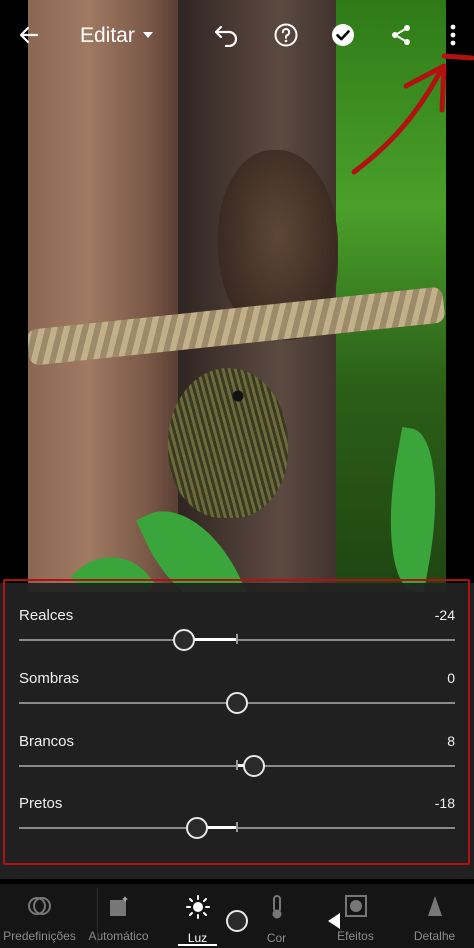  I want to click on chevron-down-icon, so click(148, 36).